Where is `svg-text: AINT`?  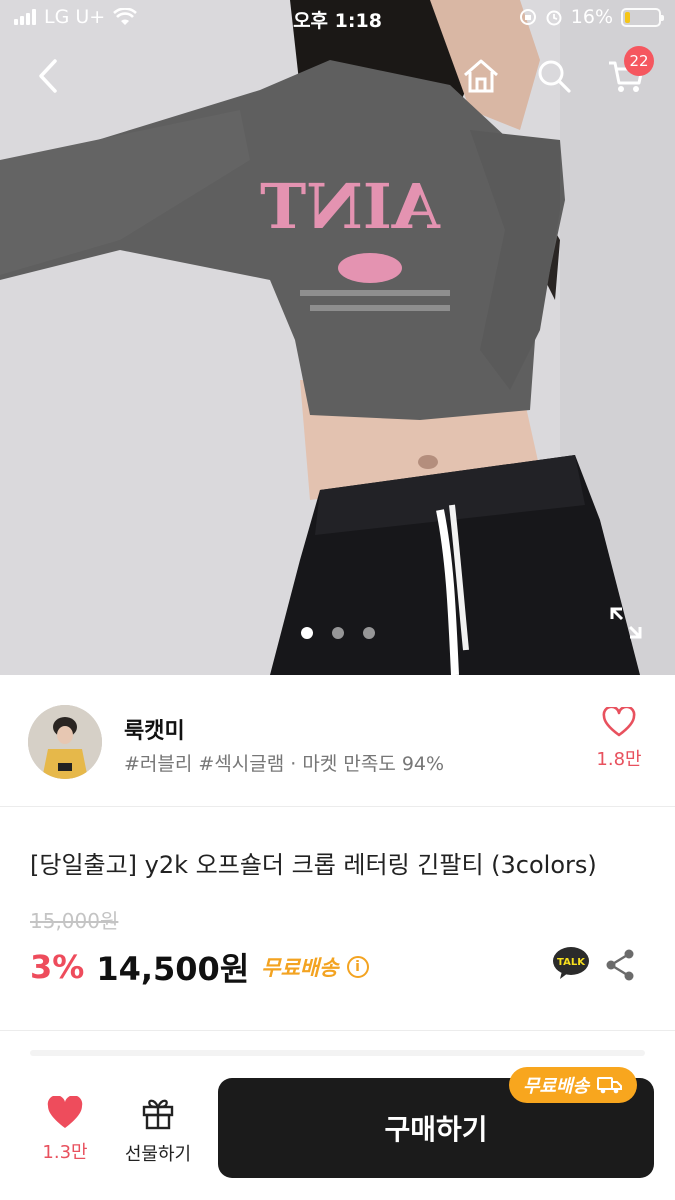
svg-text: AINT is located at coordinates (350, 206).